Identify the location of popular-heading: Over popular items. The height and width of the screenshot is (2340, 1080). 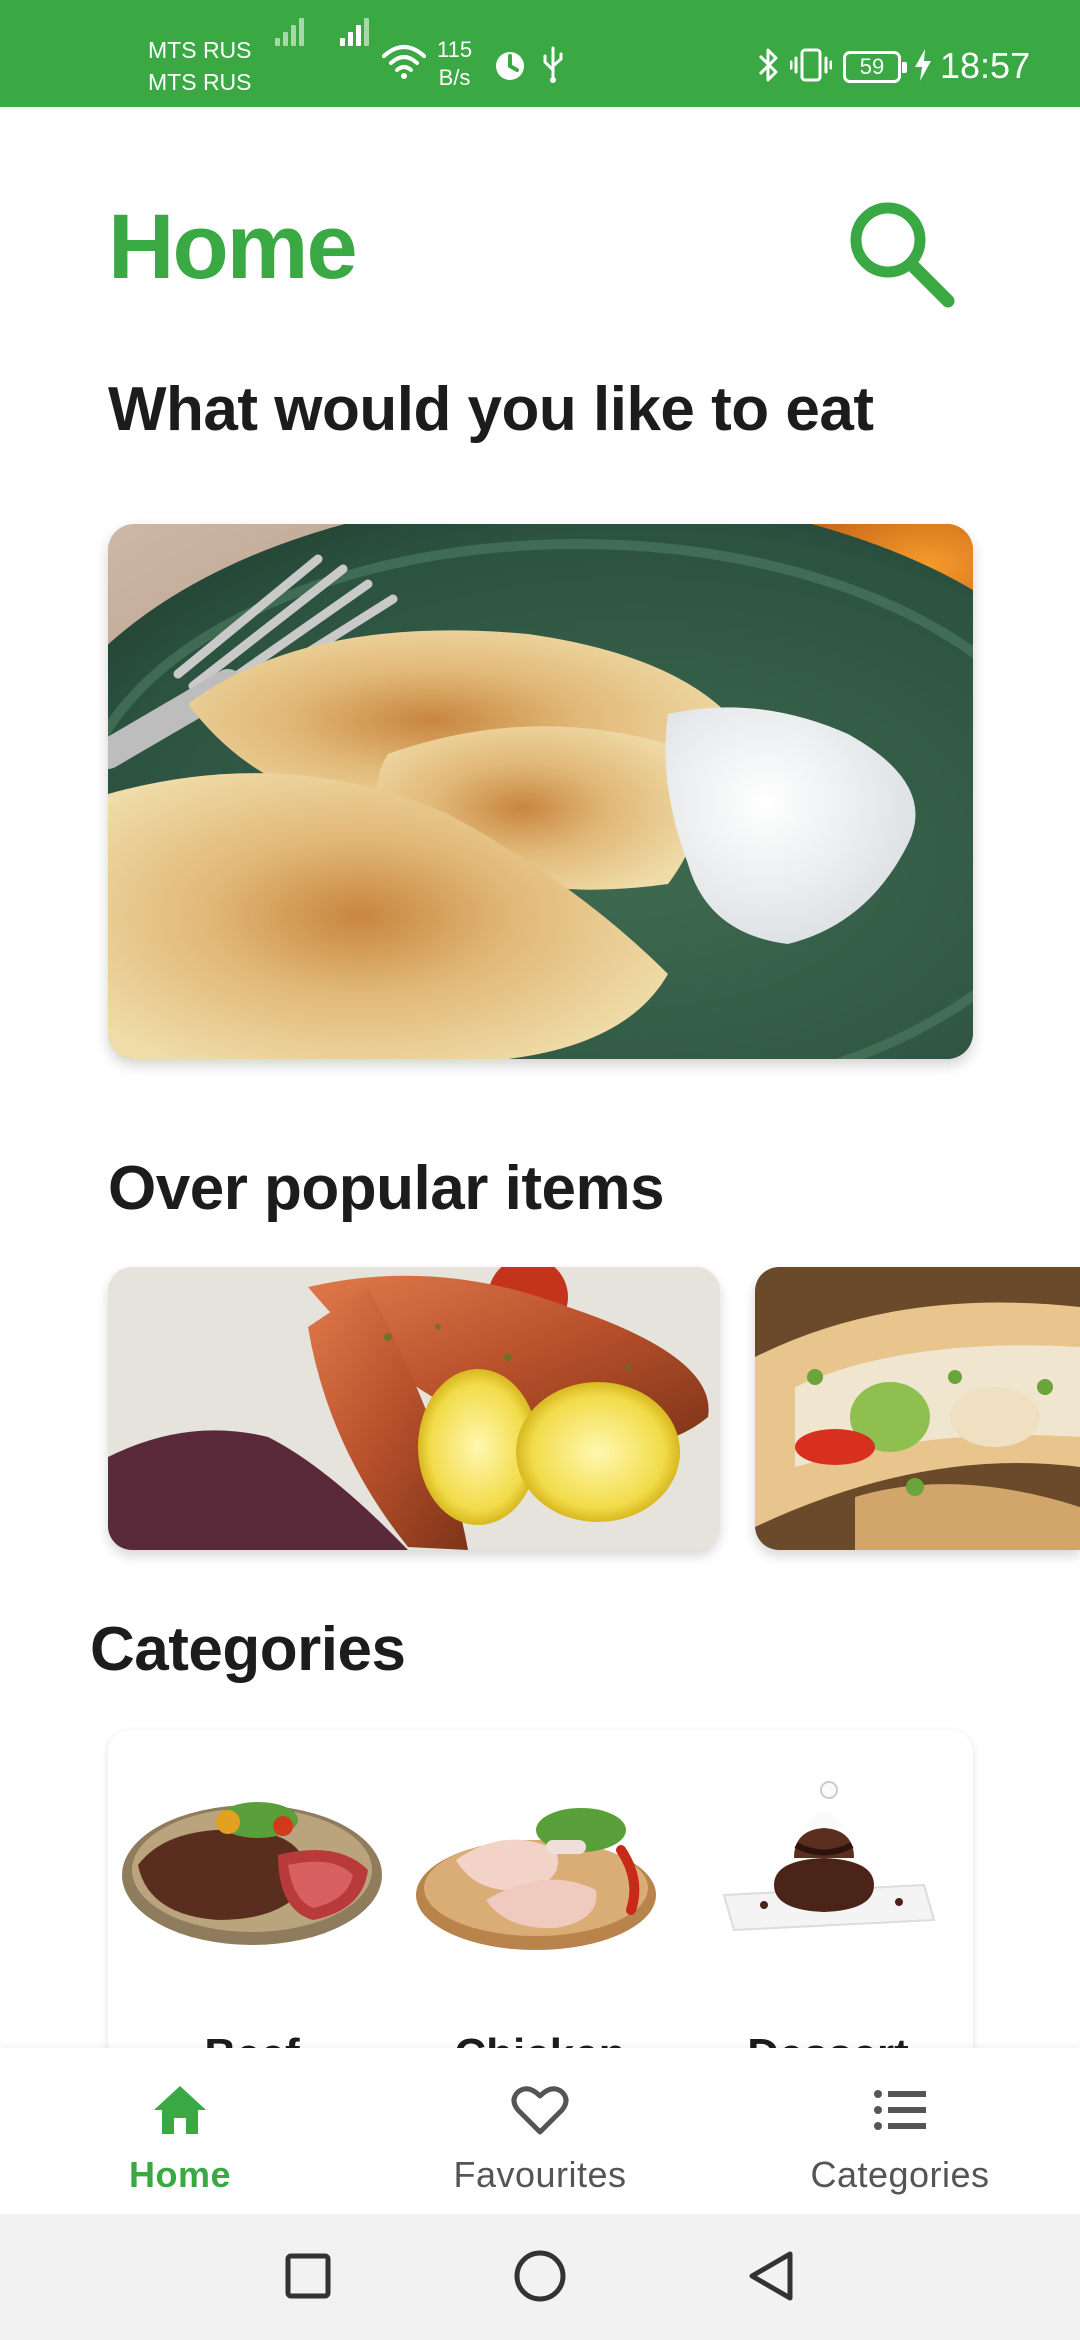
(386, 1188).